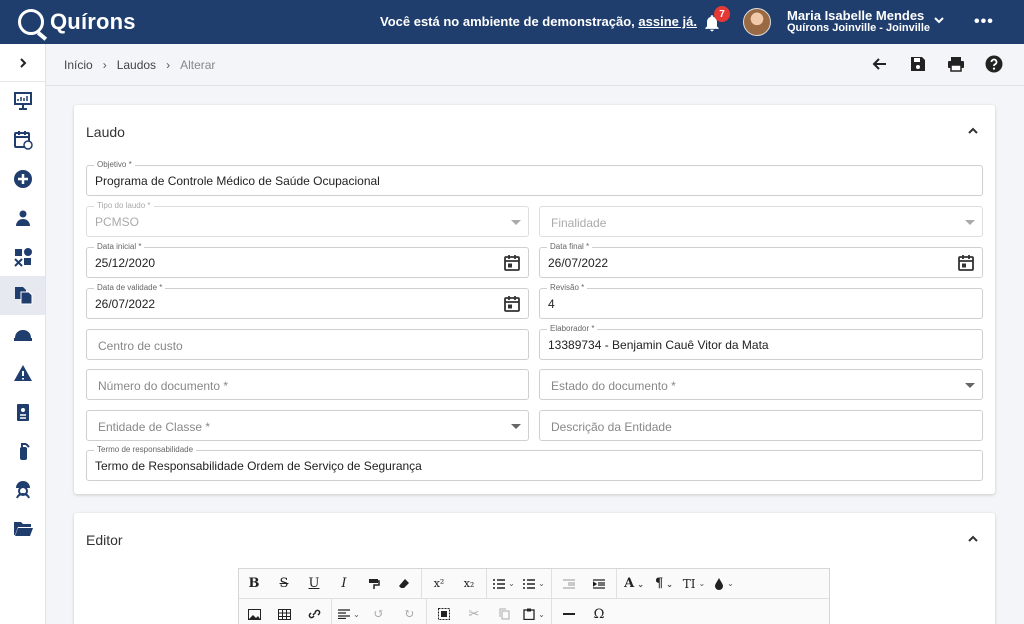 This screenshot has width=1024, height=624. I want to click on worker-icon, so click(22, 490).